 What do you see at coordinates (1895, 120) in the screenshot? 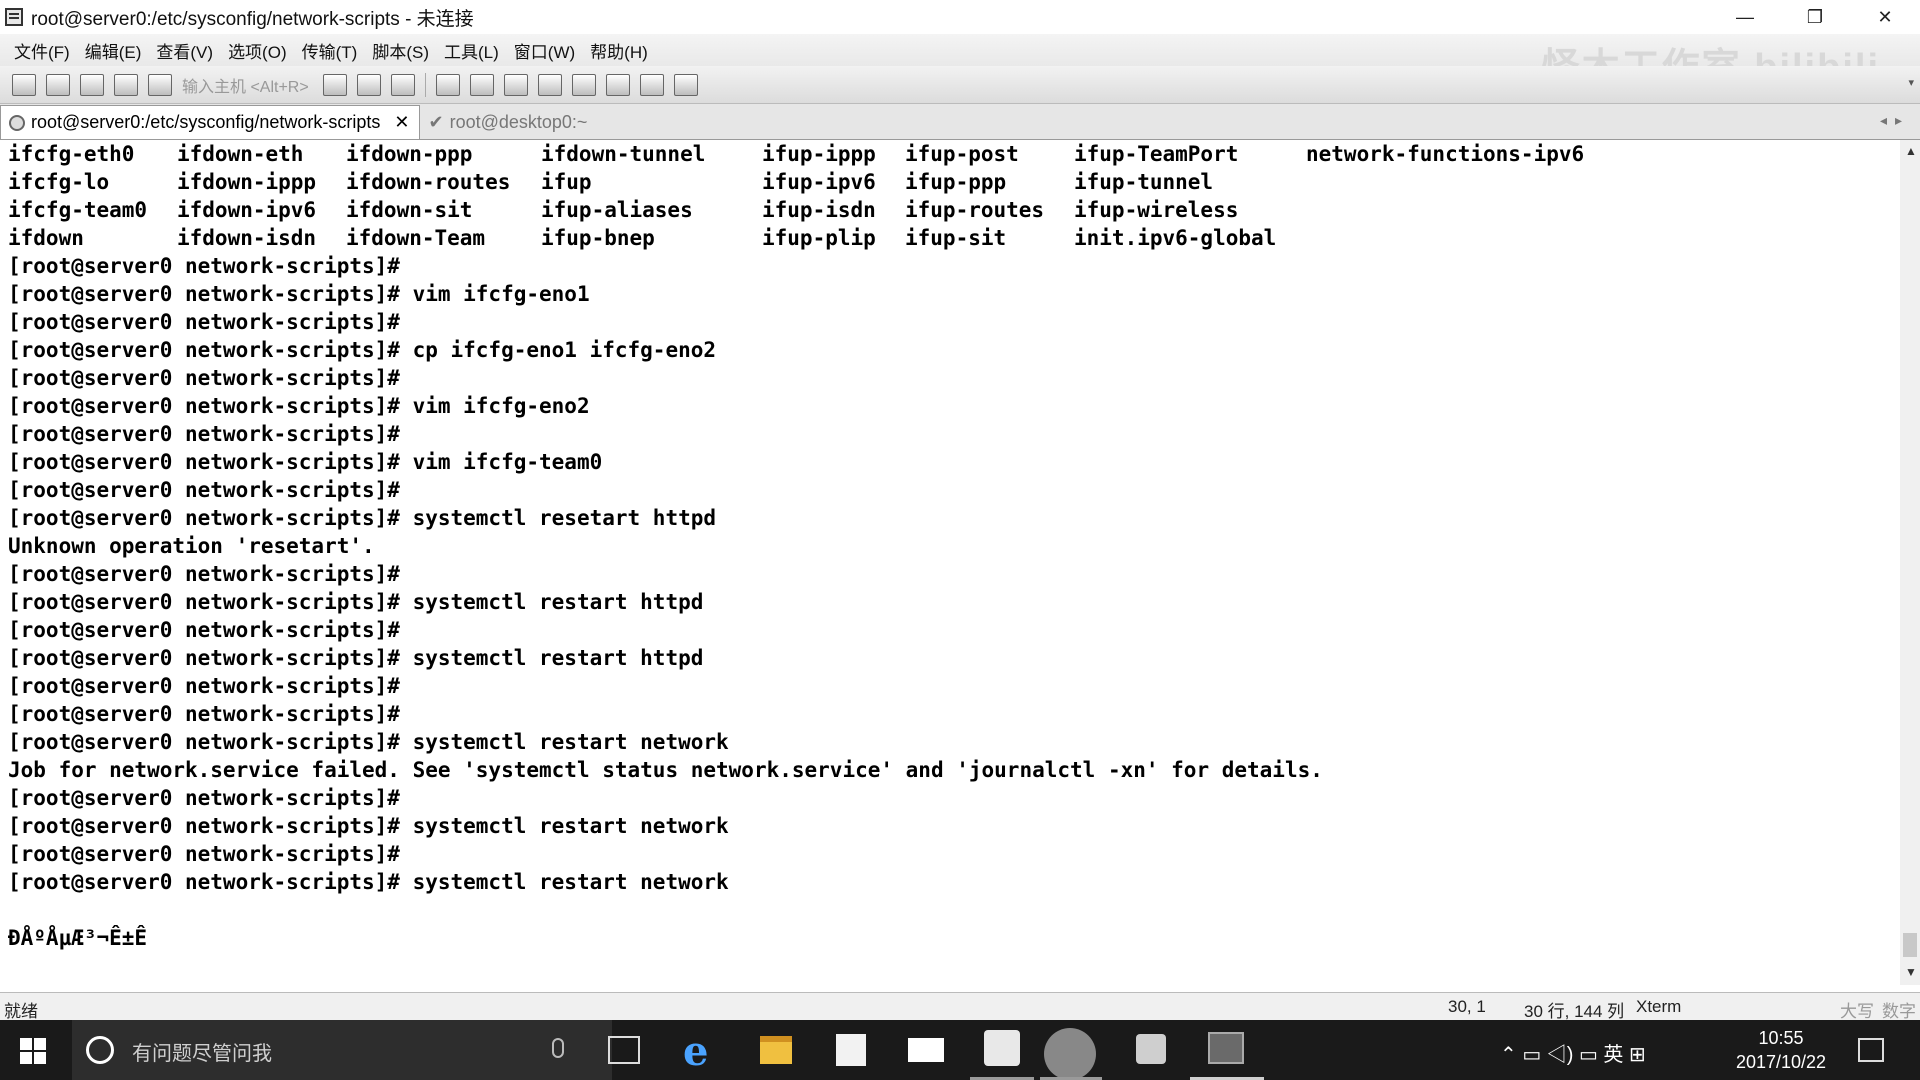
I see `tab-scroll-arrows-icon: ◂▸` at bounding box center [1895, 120].